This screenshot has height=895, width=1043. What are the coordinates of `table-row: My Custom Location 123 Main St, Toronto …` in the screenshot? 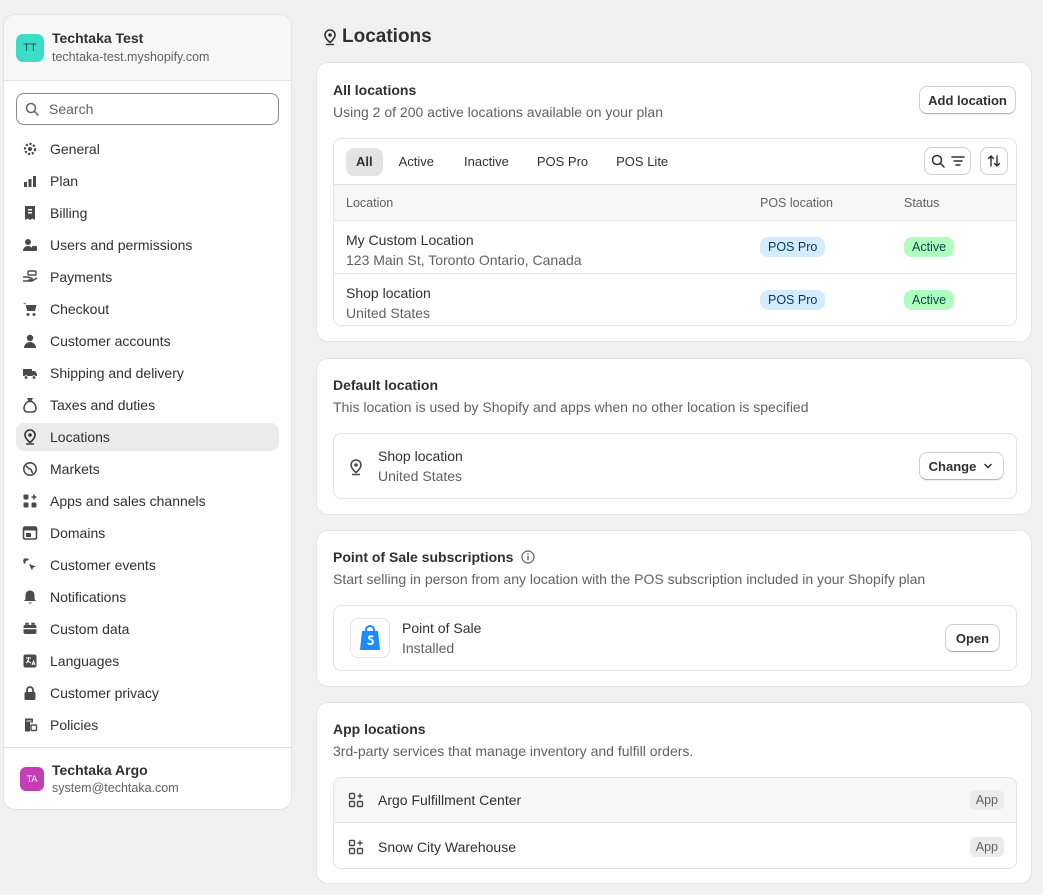 It's located at (675, 247).